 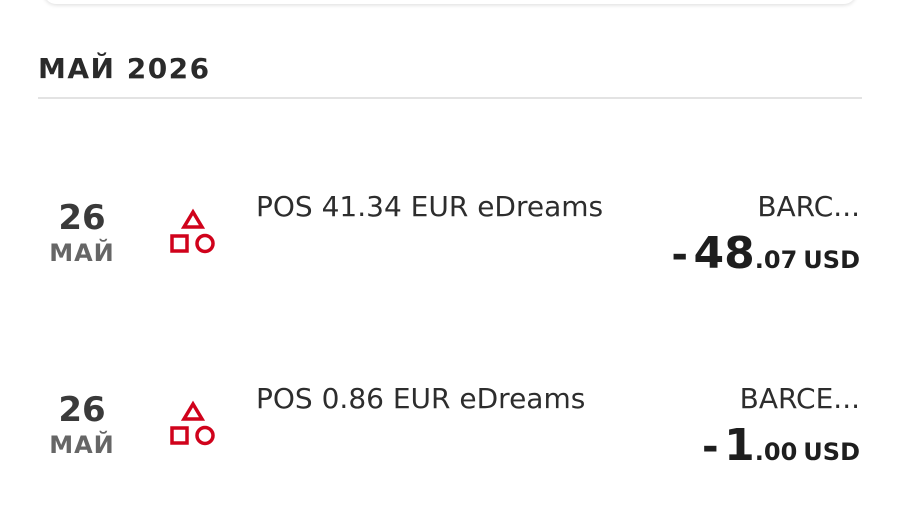 I want to click on transaction-description: POS 41.34 EUR eDreams, so click(x=430, y=206).